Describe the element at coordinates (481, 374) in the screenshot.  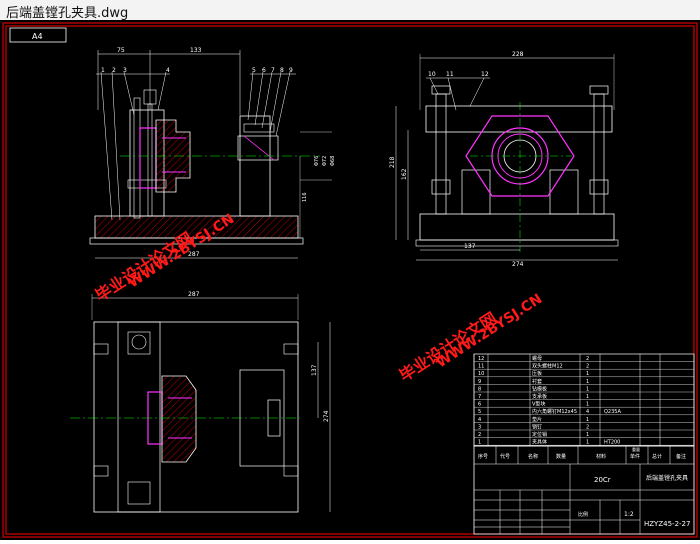
I see `parts-row-no: 10` at that location.